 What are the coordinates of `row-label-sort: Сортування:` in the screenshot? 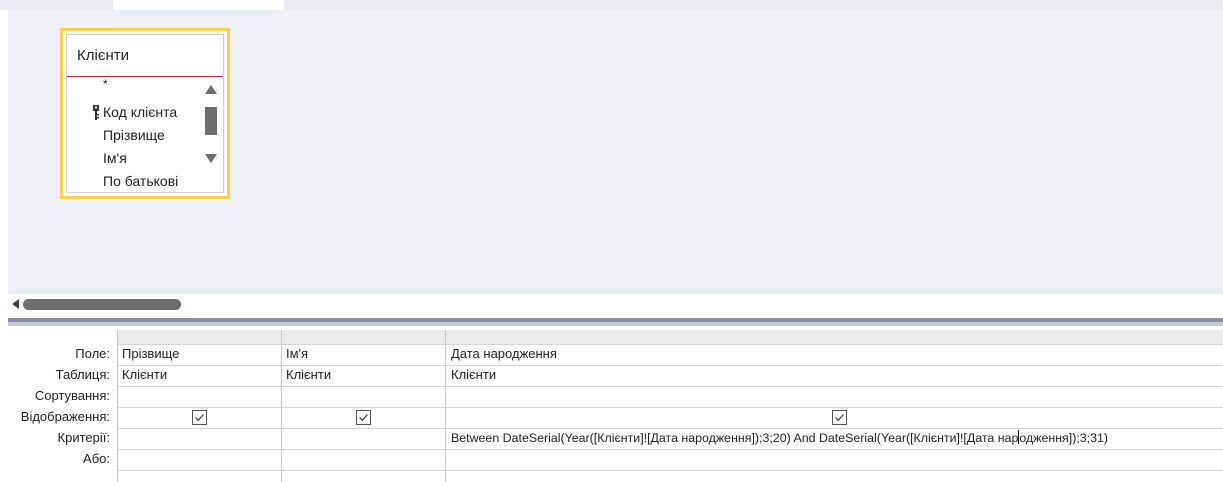 It's located at (72, 395).